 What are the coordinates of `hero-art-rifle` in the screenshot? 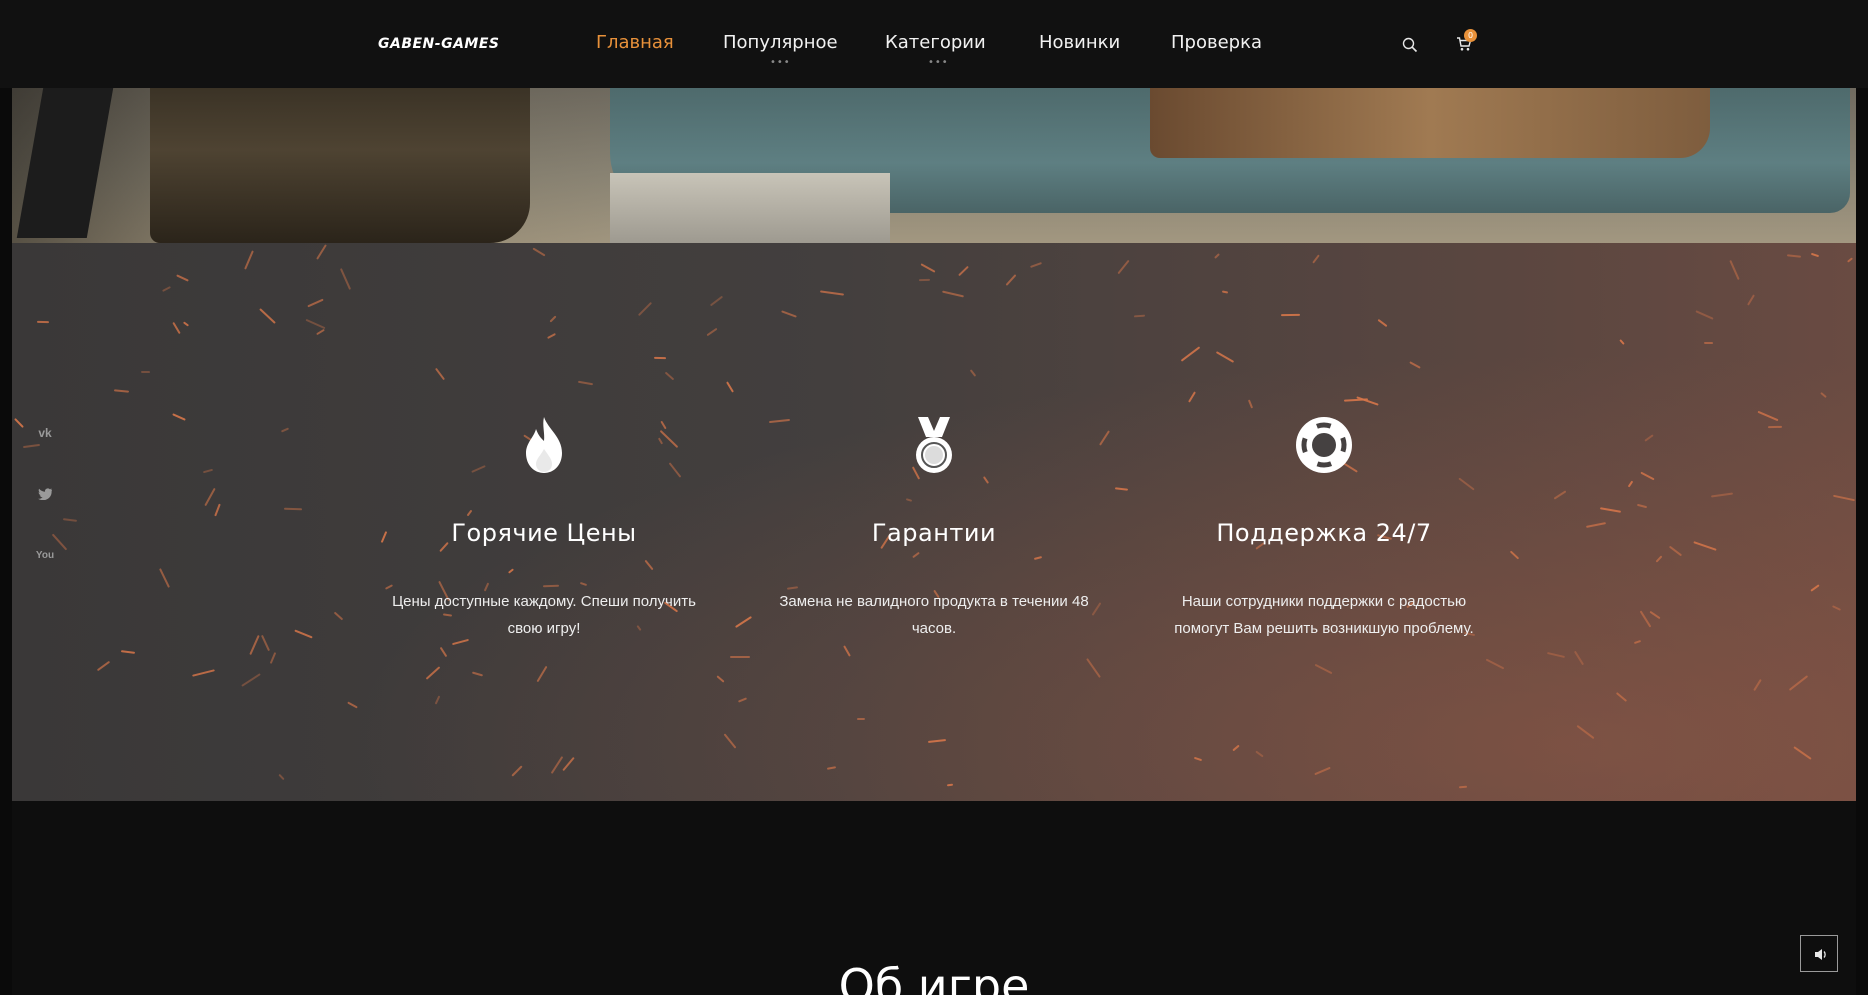 It's located at (65, 163).